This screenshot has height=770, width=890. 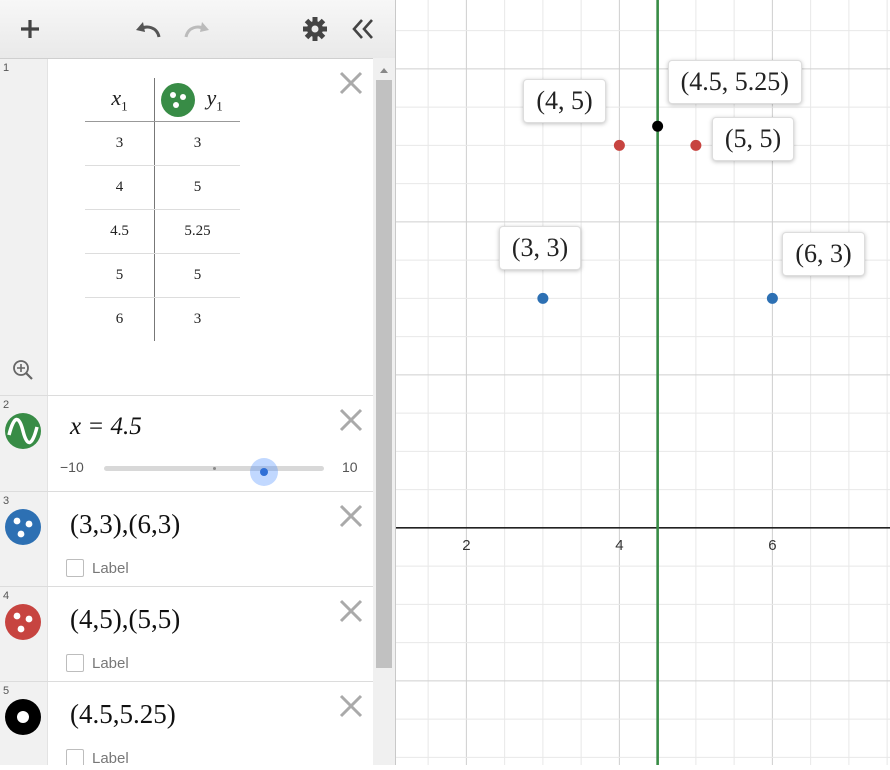 What do you see at coordinates (363, 29) in the screenshot?
I see `double-chevron-left-icon` at bounding box center [363, 29].